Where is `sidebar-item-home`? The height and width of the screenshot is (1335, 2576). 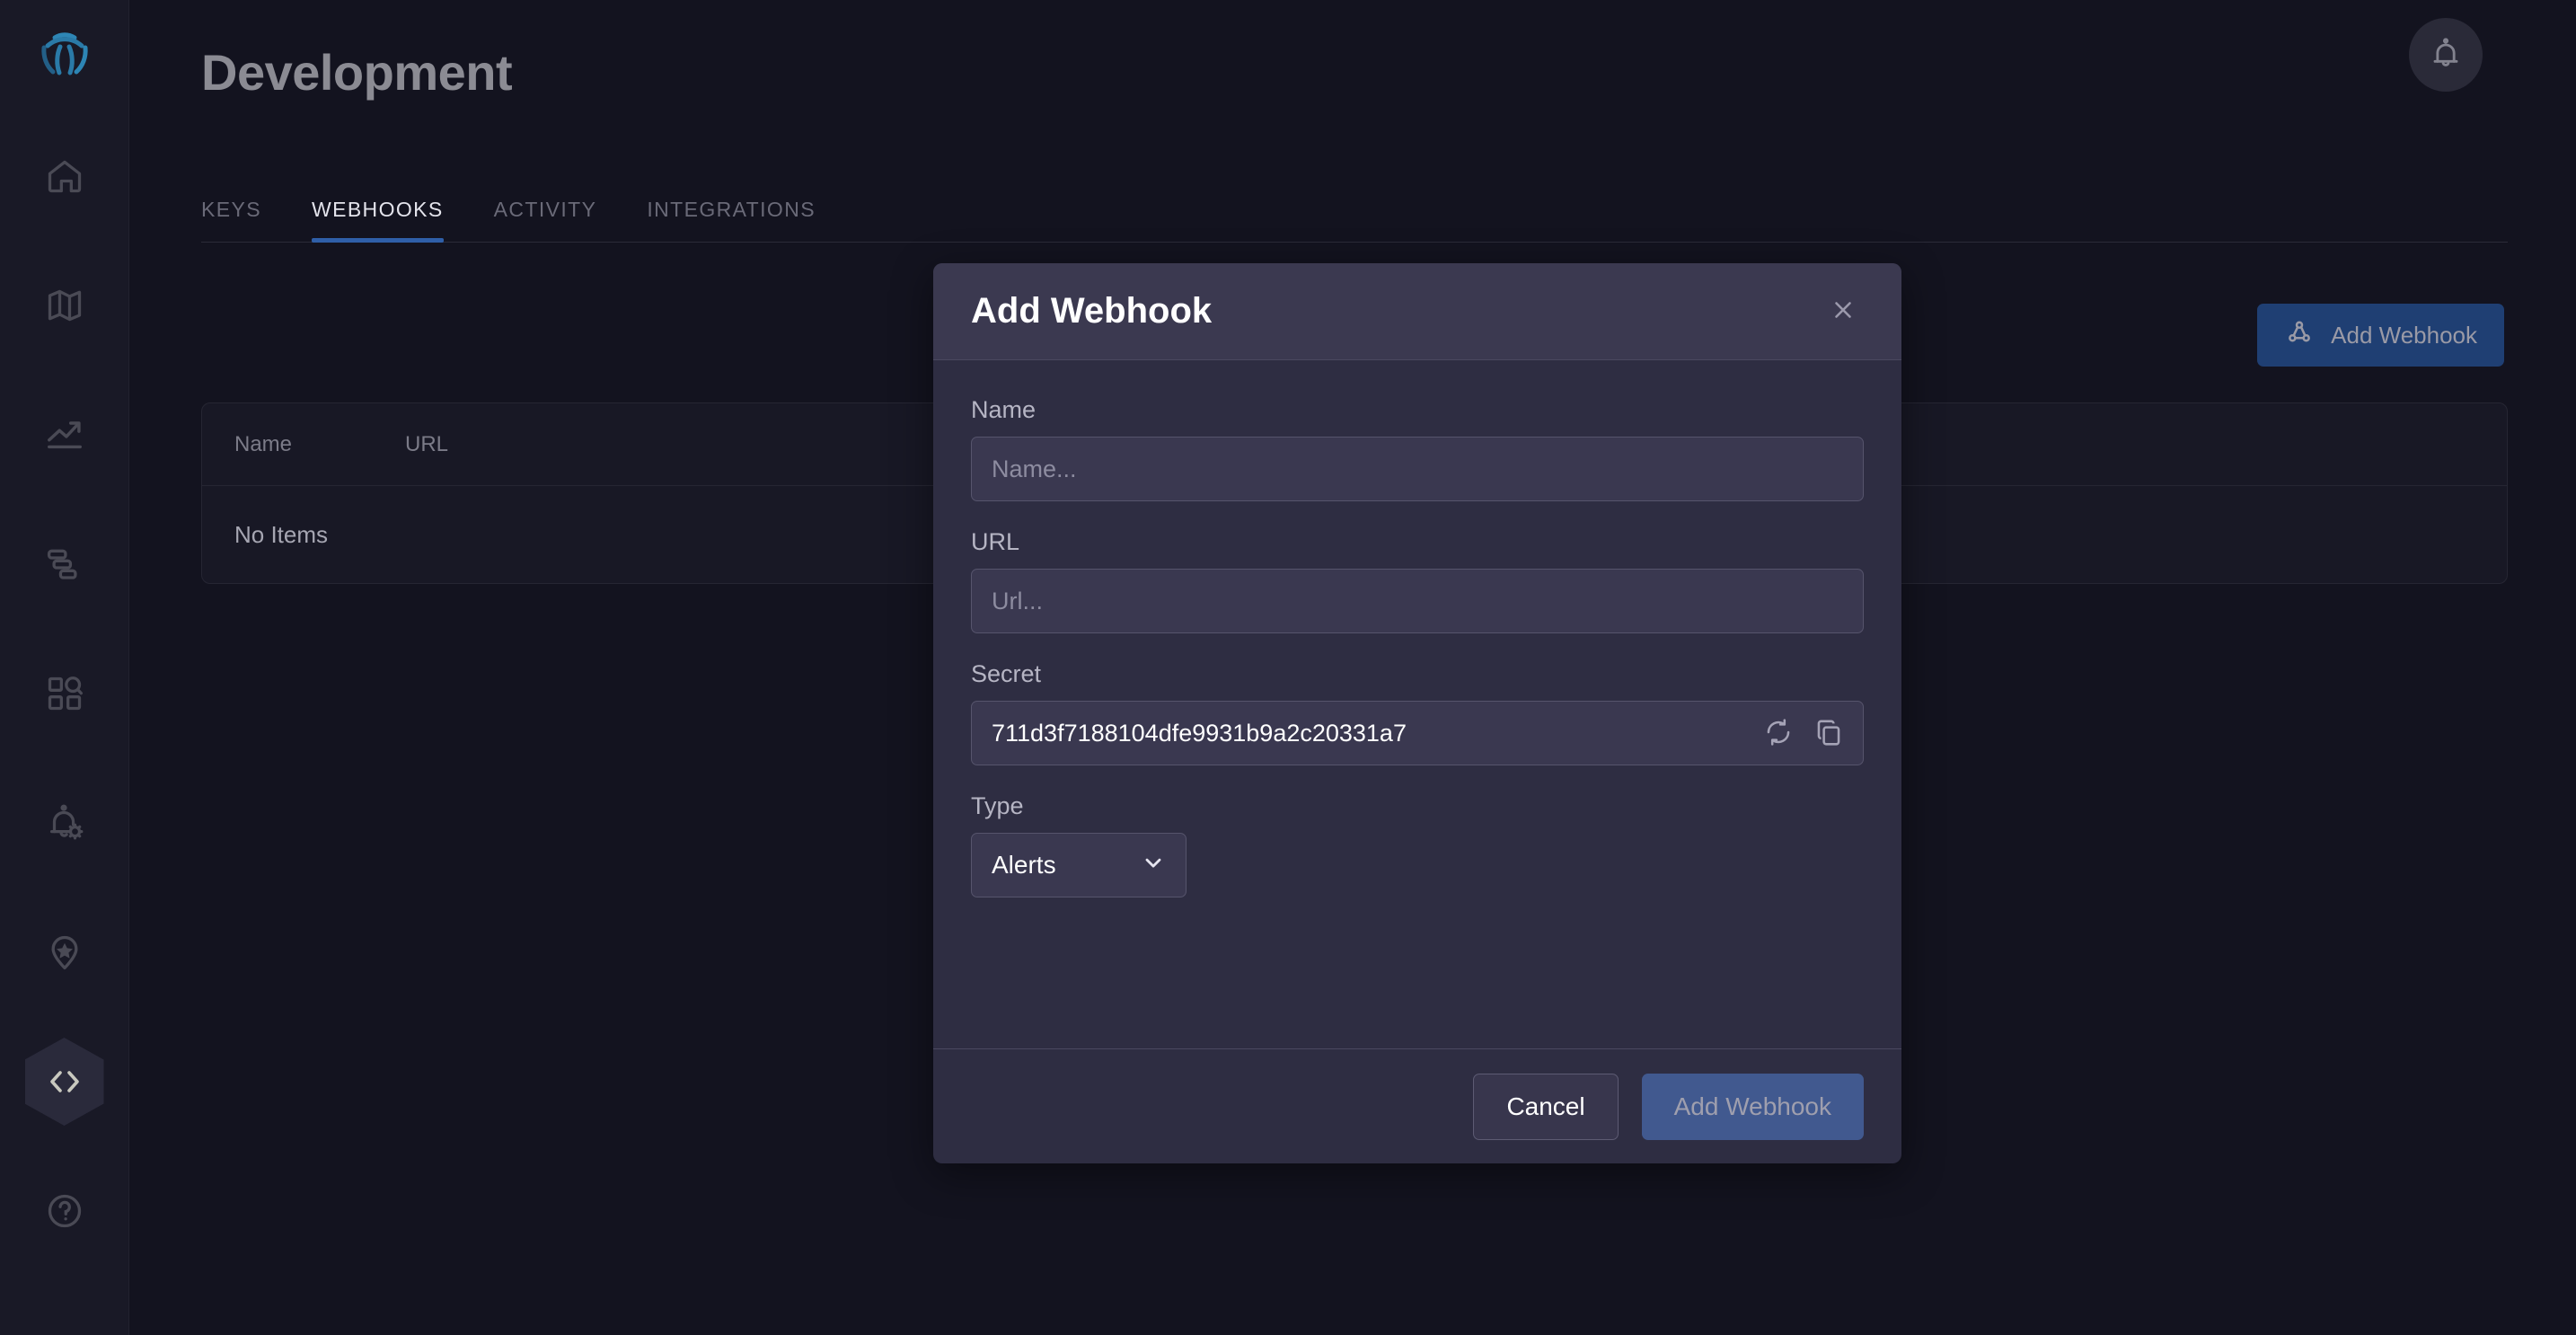 sidebar-item-home is located at coordinates (65, 176).